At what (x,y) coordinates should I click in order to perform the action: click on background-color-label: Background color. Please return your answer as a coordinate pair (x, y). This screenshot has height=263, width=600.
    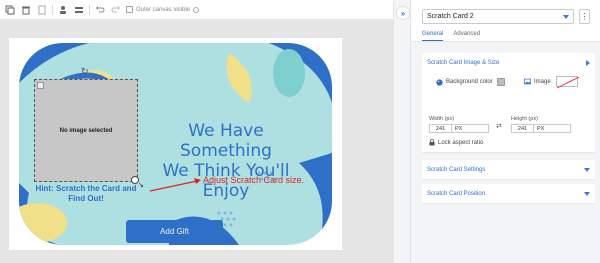
    Looking at the image, I should click on (469, 82).